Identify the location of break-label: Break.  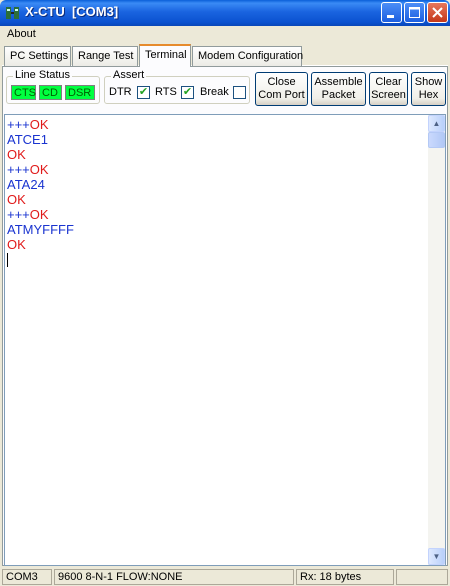
(214, 92).